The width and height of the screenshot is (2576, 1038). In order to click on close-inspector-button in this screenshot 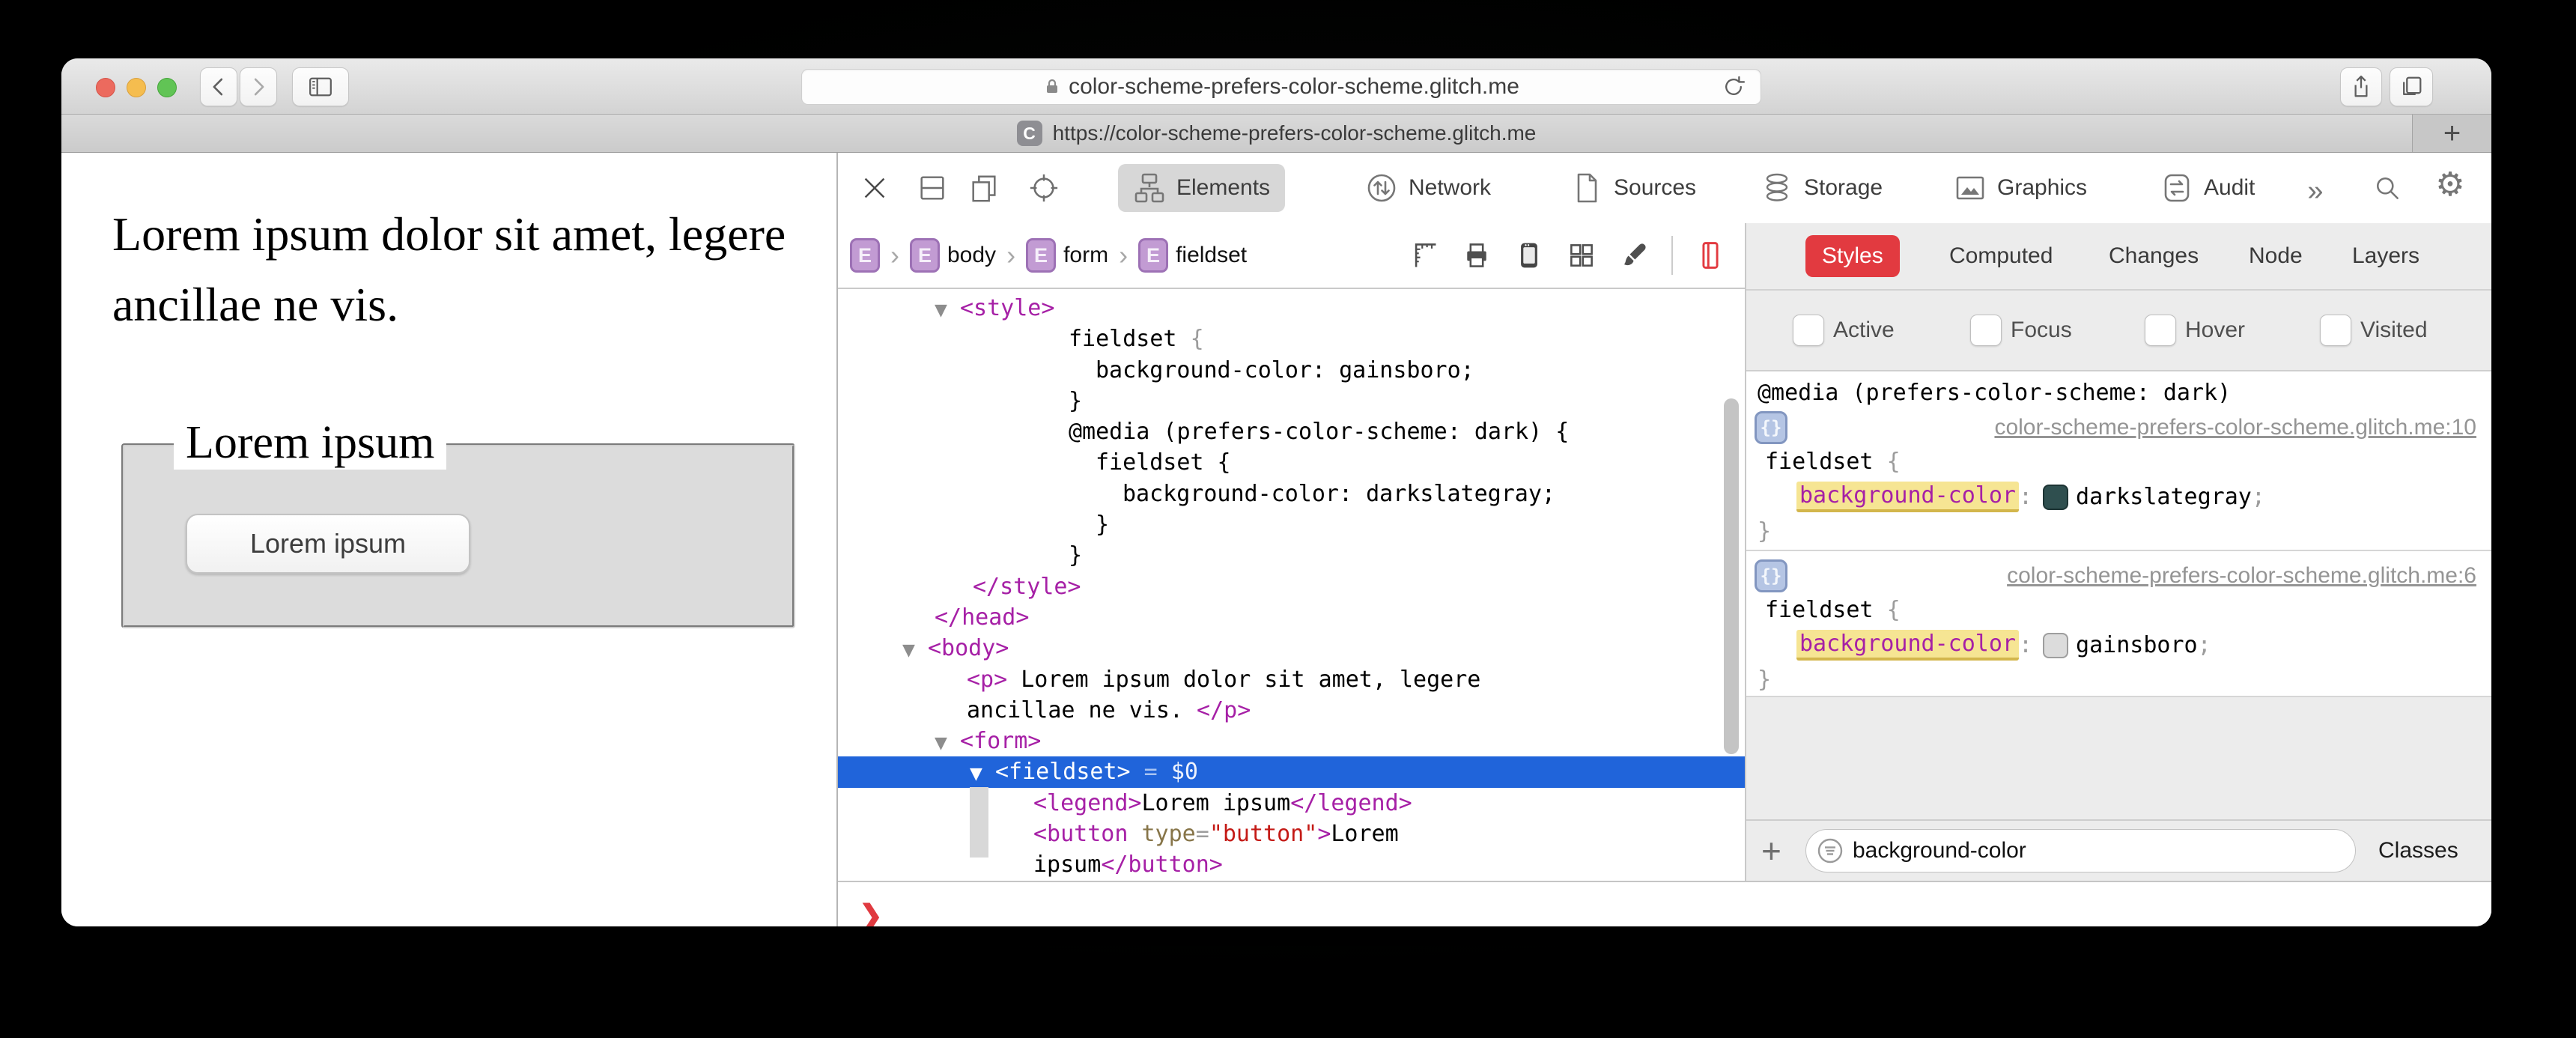, I will do `click(874, 188)`.